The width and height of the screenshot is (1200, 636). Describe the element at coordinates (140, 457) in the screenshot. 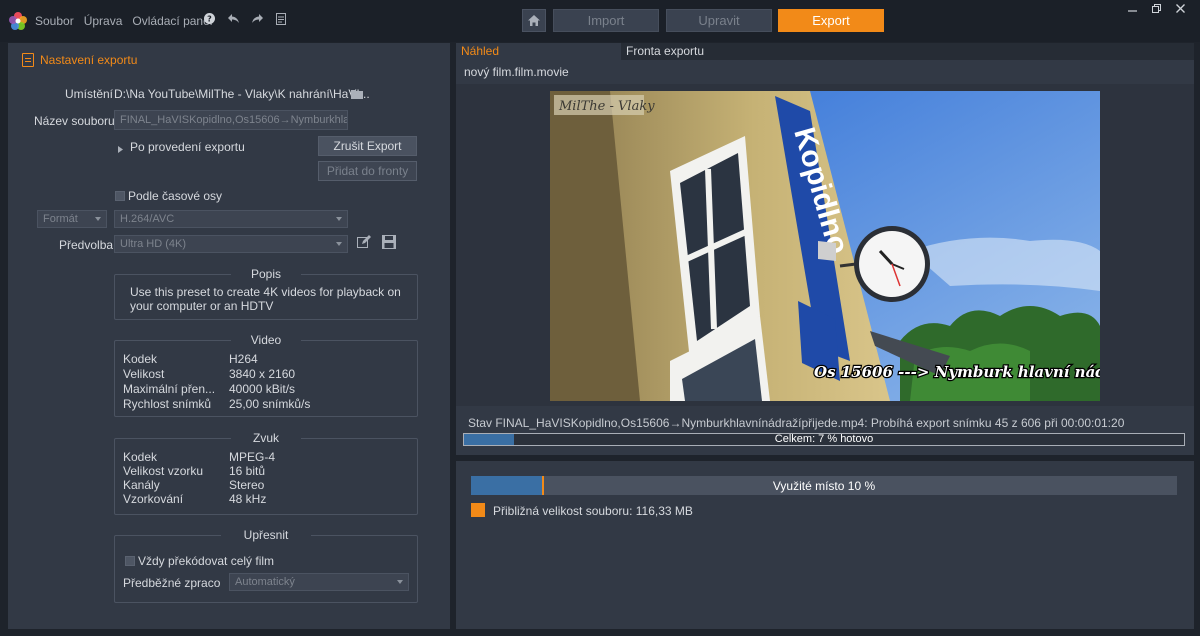

I see `audio-key: Kodek` at that location.